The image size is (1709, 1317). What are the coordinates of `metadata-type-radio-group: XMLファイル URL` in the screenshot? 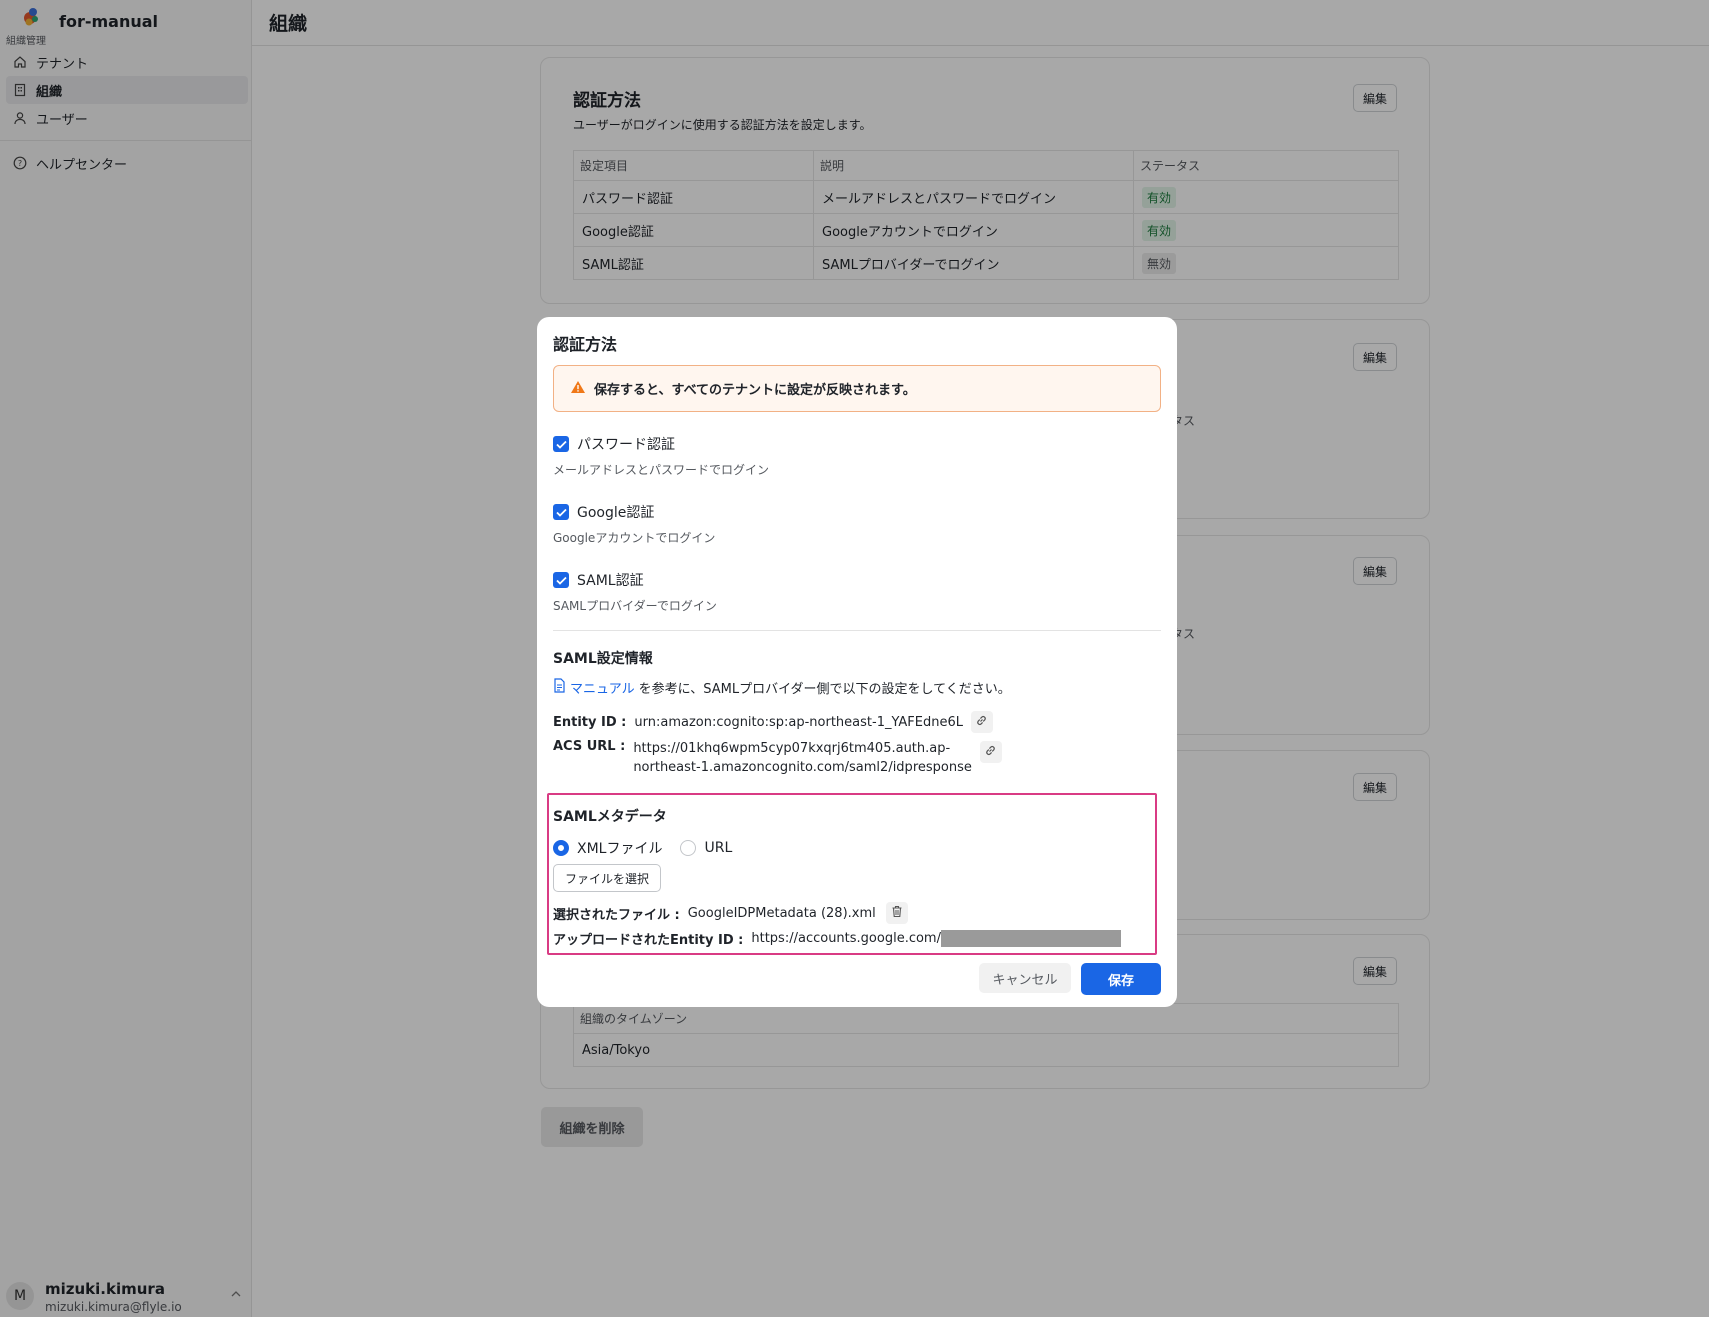 It's located at (642, 848).